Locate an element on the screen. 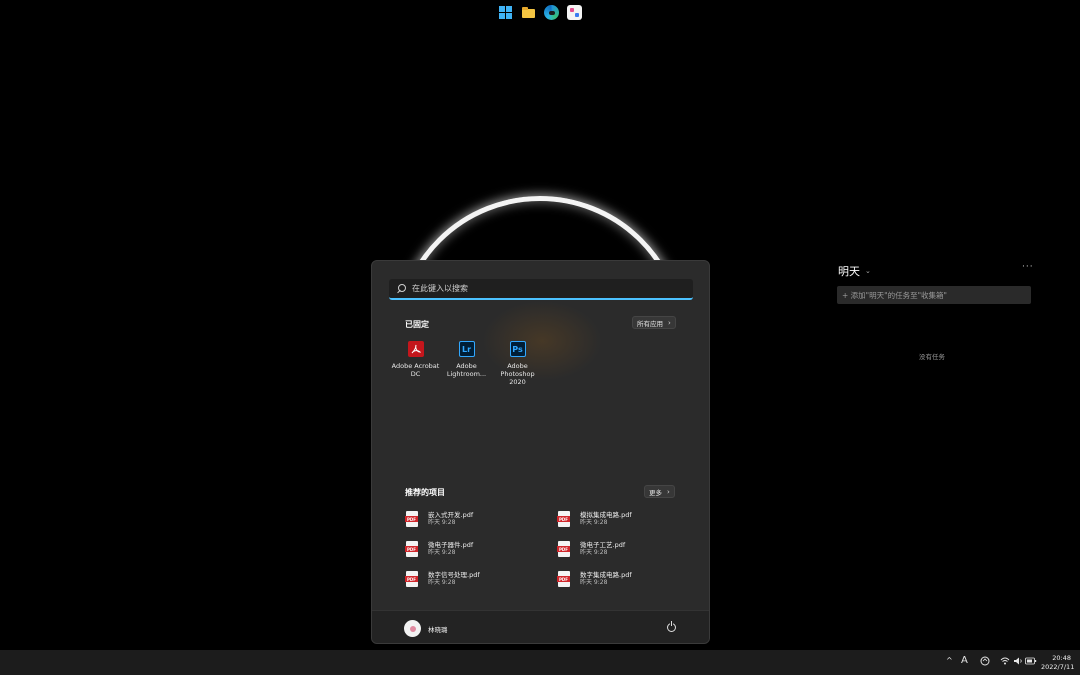 Image resolution: width=1080 pixels, height=675 pixels. search-box is located at coordinates (541, 289).